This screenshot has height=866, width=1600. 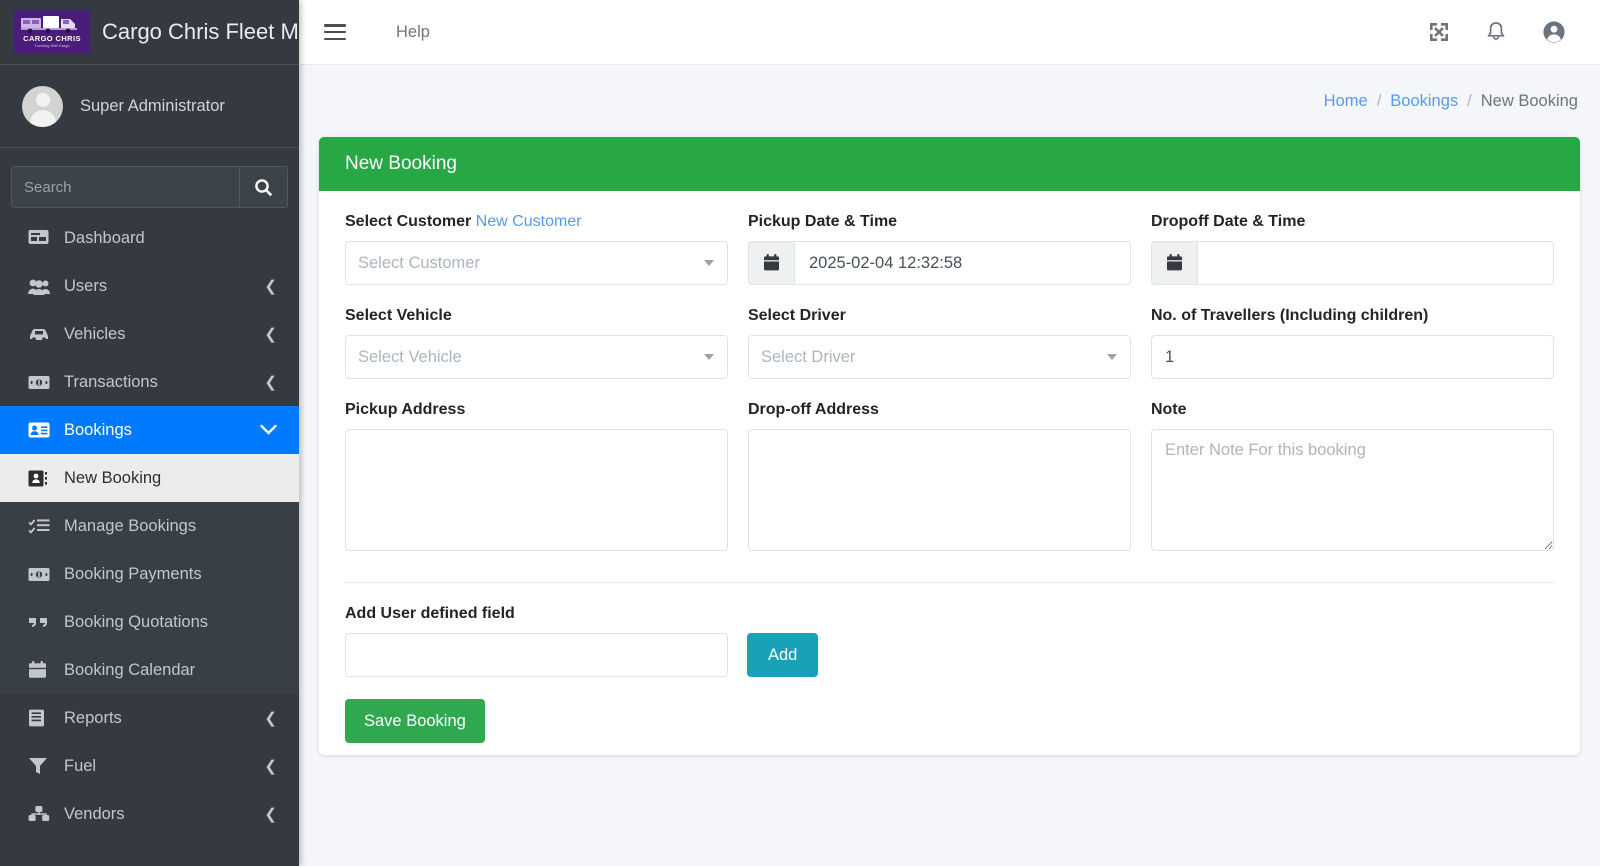 I want to click on travellers-input, so click(x=1352, y=357).